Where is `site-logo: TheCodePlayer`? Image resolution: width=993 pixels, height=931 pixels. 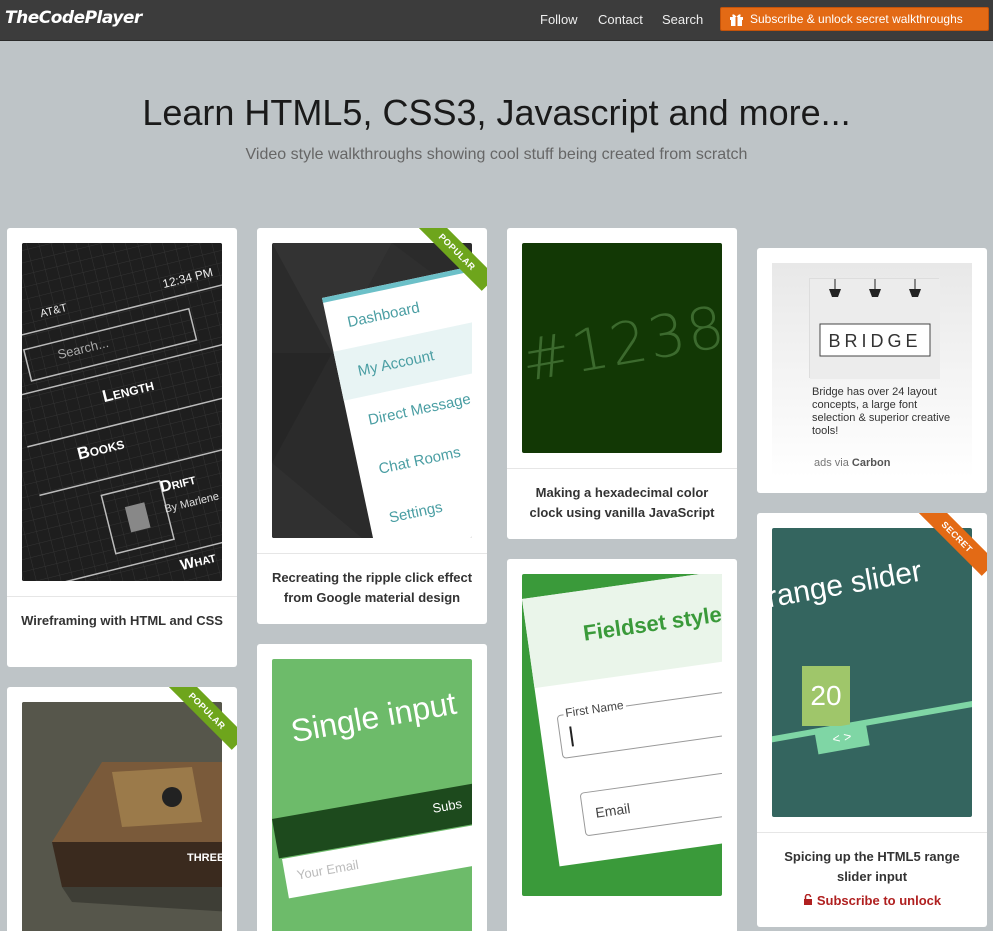 site-logo: TheCodePlayer is located at coordinates (73, 18).